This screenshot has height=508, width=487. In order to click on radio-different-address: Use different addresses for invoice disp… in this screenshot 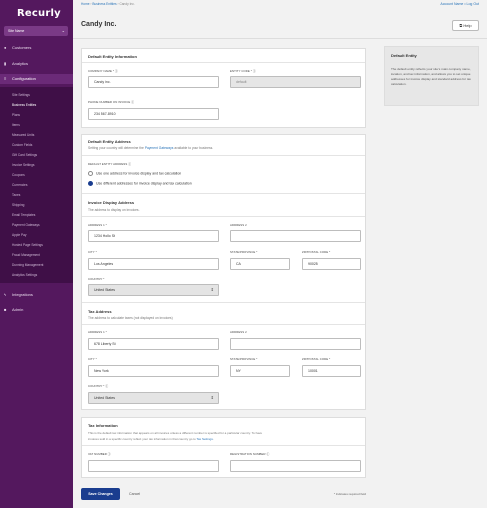, I will do `click(140, 183)`.